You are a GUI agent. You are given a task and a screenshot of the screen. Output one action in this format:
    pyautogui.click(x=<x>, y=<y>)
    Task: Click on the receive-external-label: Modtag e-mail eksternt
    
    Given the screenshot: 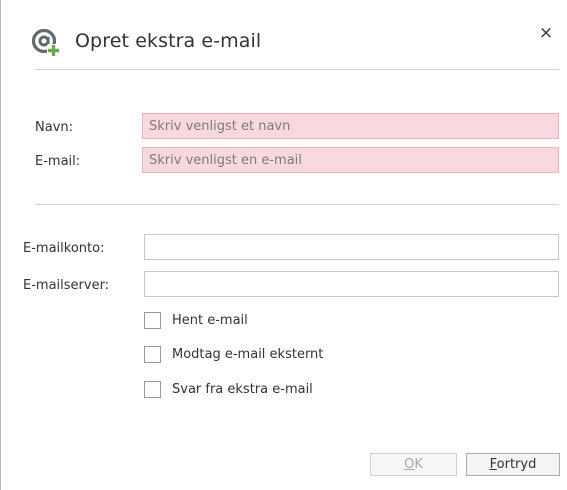 What is the action you would take?
    pyautogui.click(x=247, y=354)
    